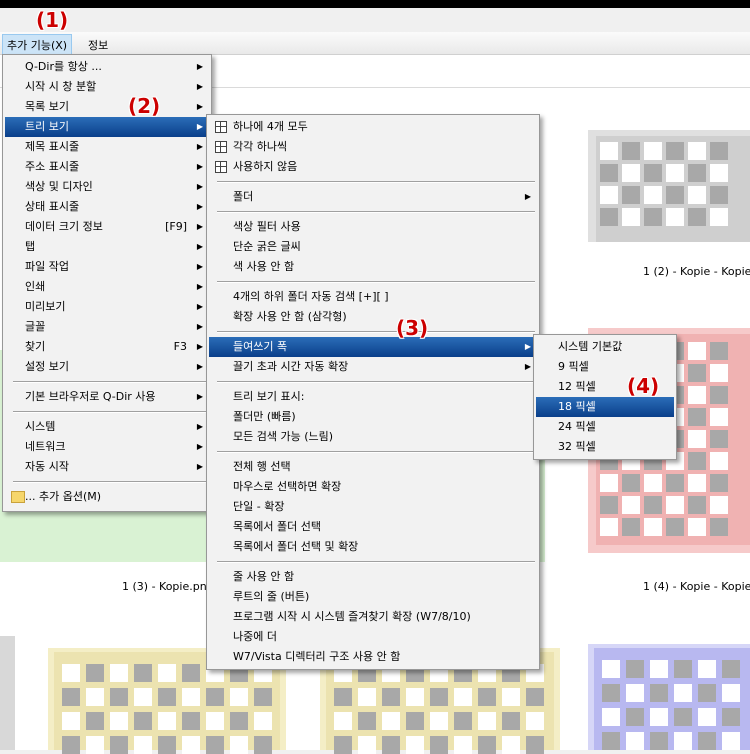  What do you see at coordinates (107, 397) in the screenshot?
I see `main-menu-item-16: 기본 브라우저로 Q-Dir 사용 ▶` at bounding box center [107, 397].